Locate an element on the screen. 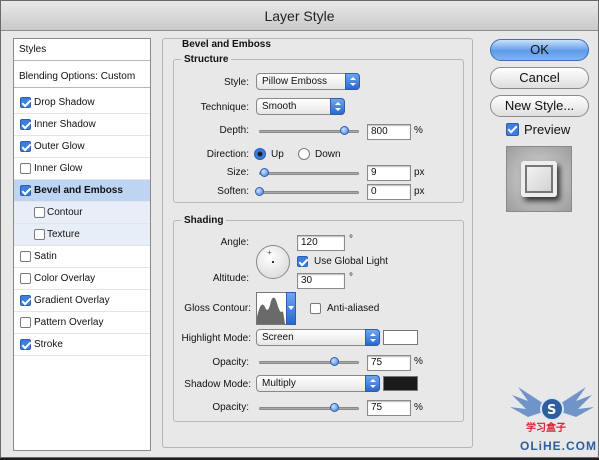 The height and width of the screenshot is (460, 599). satin-label: Satin is located at coordinates (45, 256).